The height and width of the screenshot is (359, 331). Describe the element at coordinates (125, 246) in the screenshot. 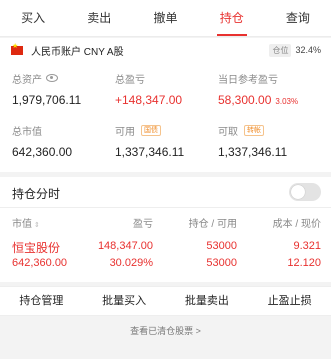

I see `row-pnl: 148,347.00` at that location.